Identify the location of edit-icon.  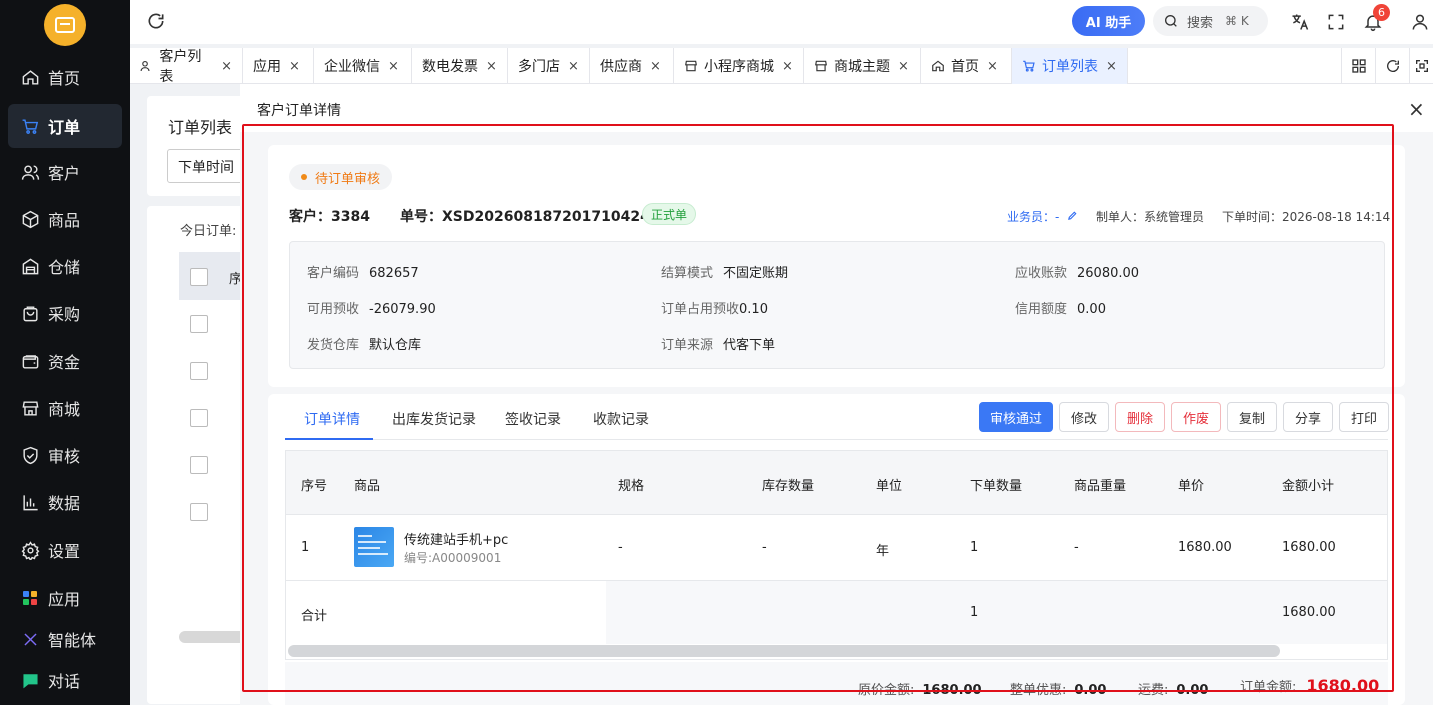
(1072, 215).